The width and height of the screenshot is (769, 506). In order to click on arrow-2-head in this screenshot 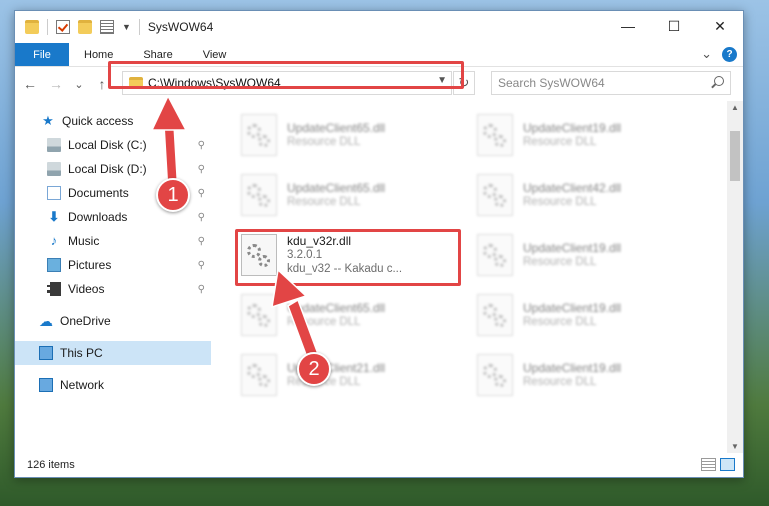, I will do `click(289, 288)`.